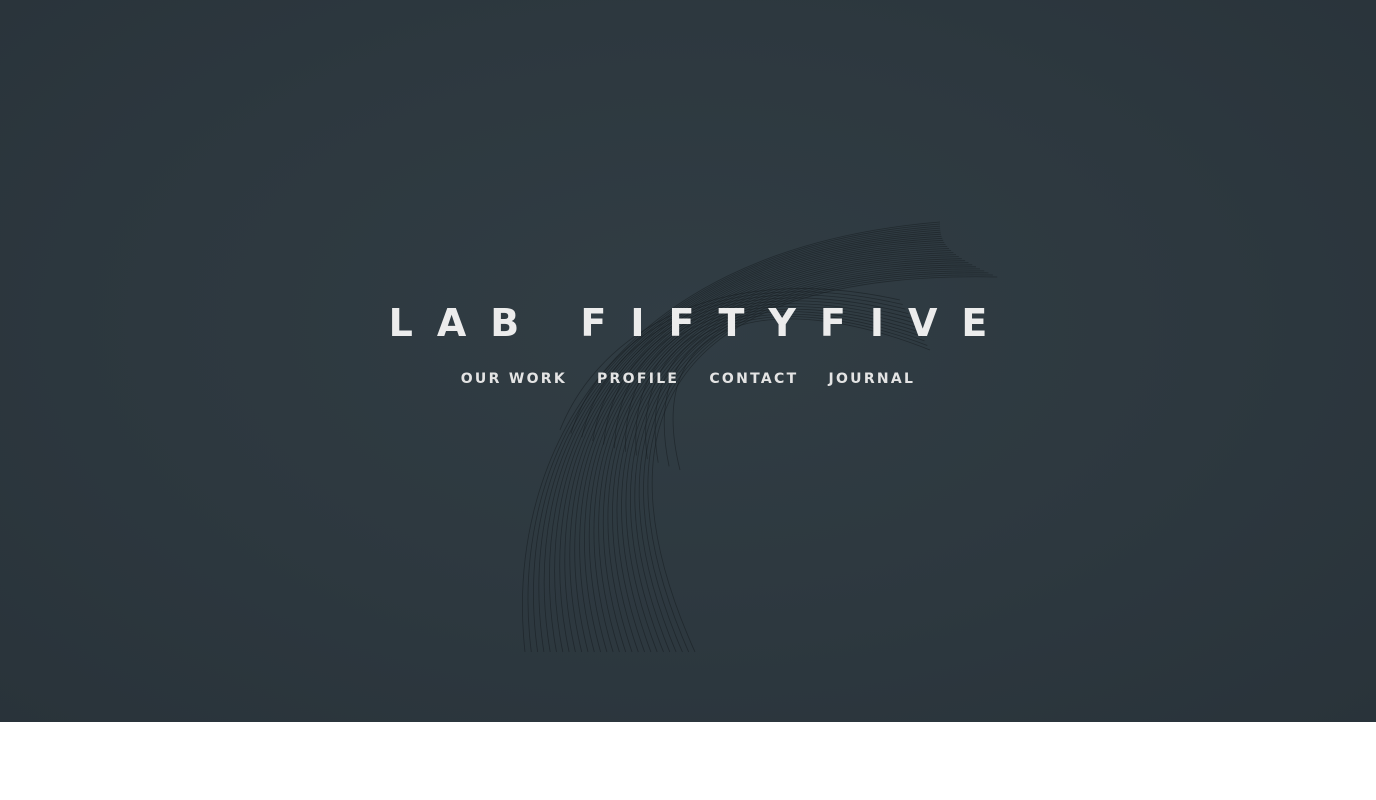 The height and width of the screenshot is (800, 1376). What do you see at coordinates (871, 379) in the screenshot?
I see `nav-link-journal: JOURNAL` at bounding box center [871, 379].